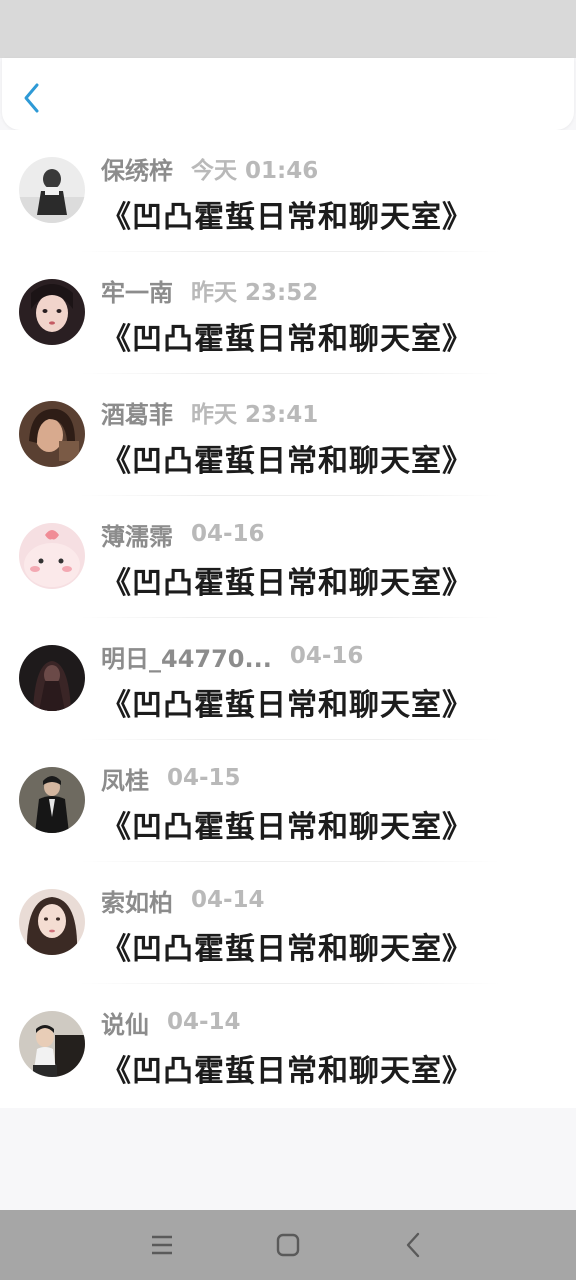 The width and height of the screenshot is (576, 1280). Describe the element at coordinates (137, 902) in the screenshot. I see `username: 索如柏` at that location.